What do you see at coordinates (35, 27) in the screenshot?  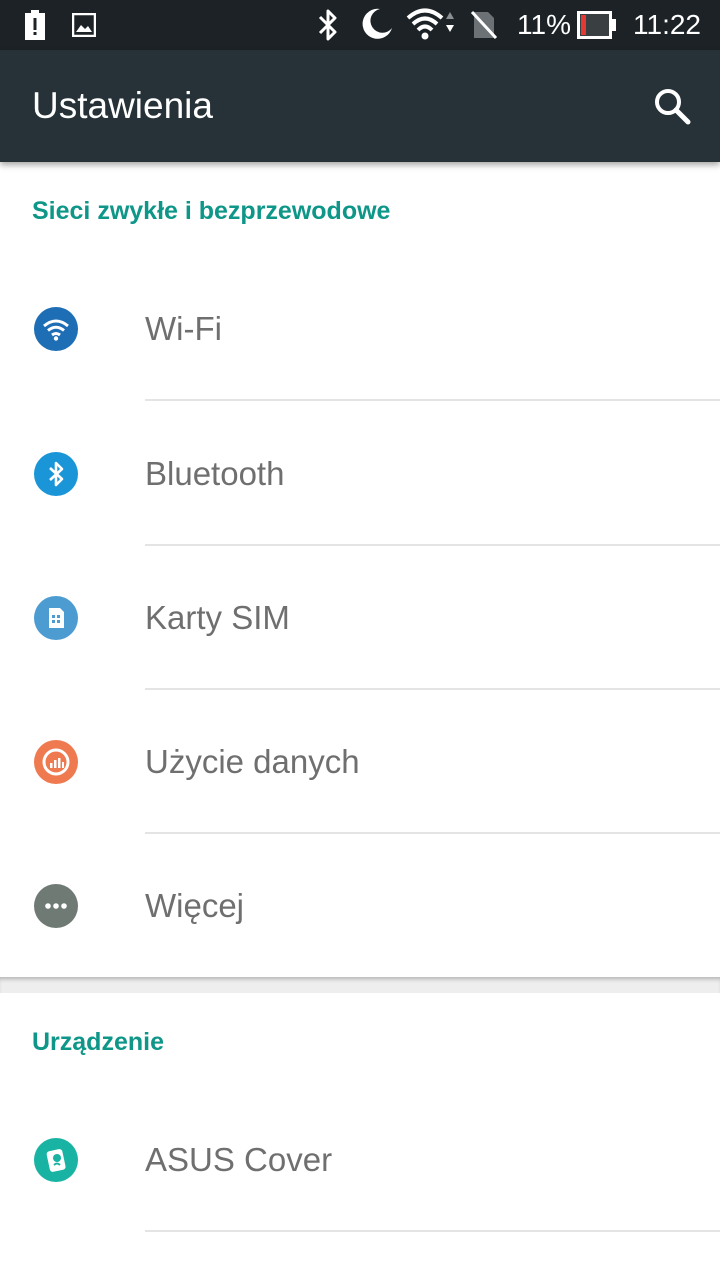 I see `alert-battery-icon` at bounding box center [35, 27].